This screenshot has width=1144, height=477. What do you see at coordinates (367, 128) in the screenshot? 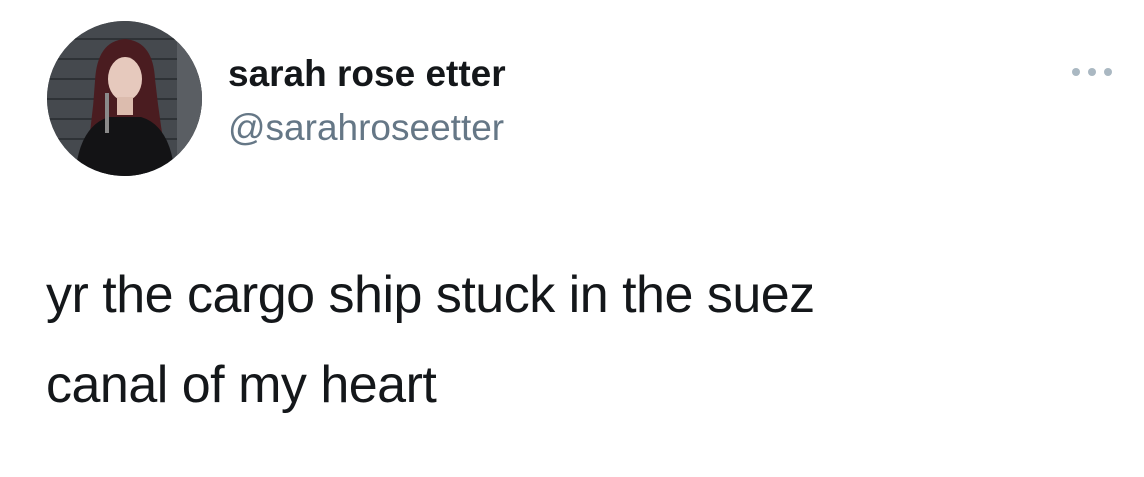
I see `user-handle: @sarahroseetter` at bounding box center [367, 128].